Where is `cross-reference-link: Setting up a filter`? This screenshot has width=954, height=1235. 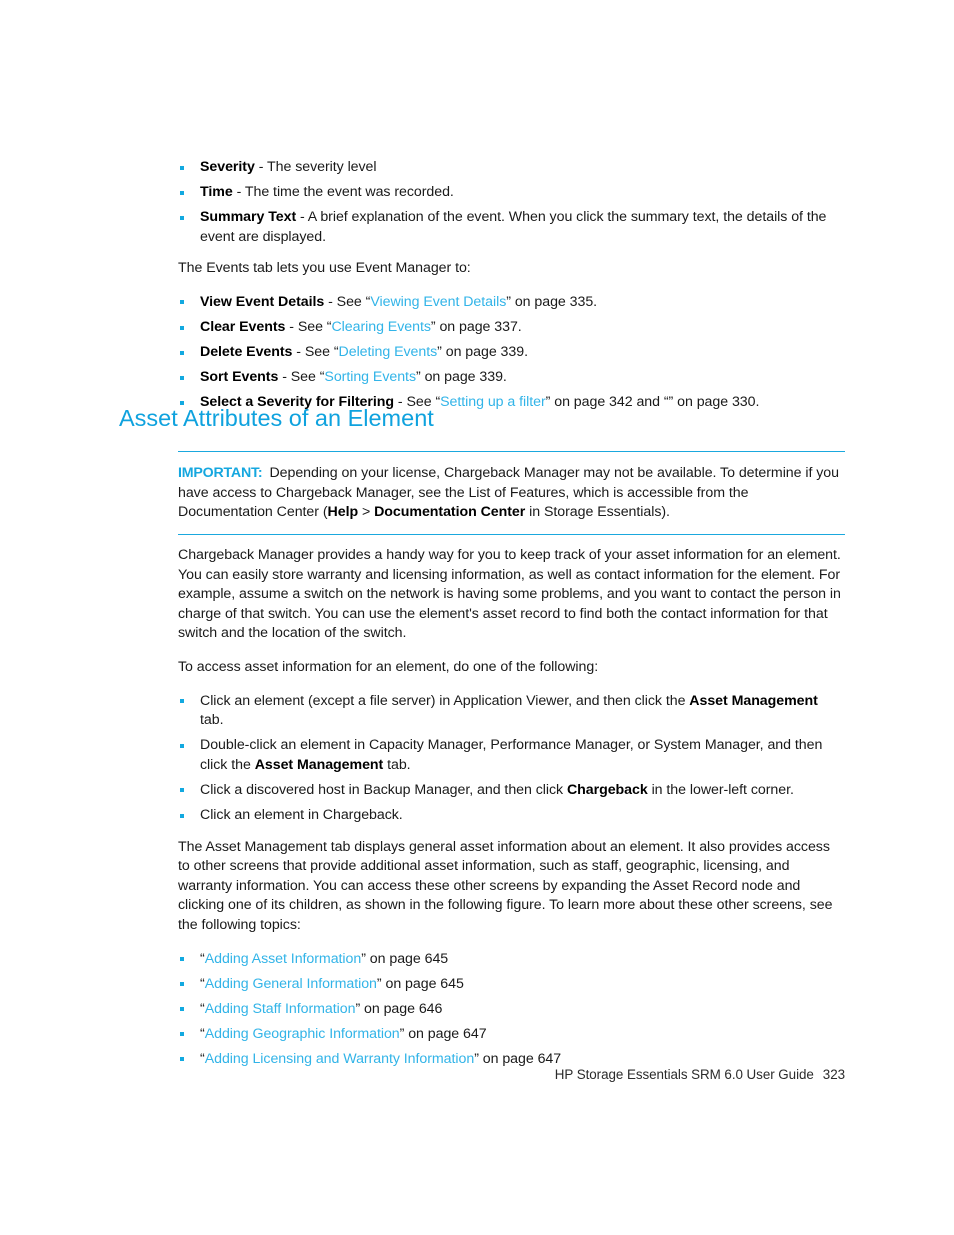
cross-reference-link: Setting up a filter is located at coordinates (493, 402).